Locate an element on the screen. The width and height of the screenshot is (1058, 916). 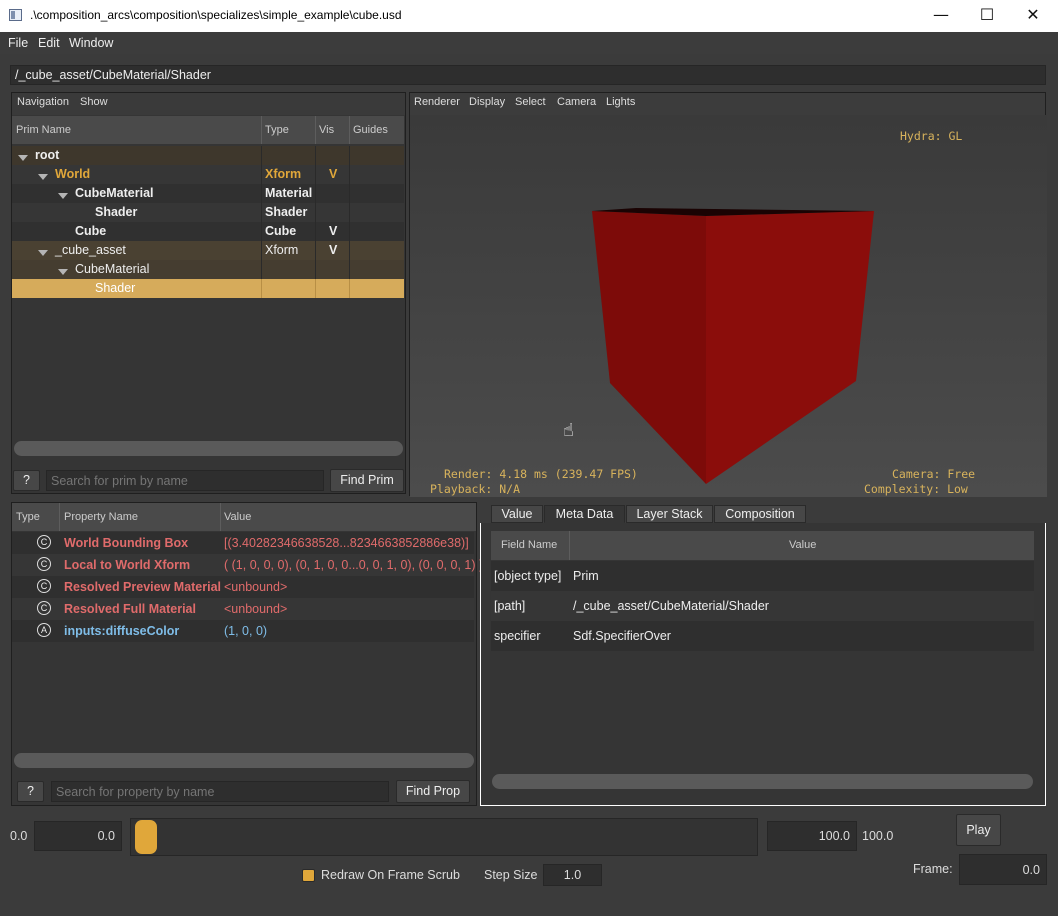
column-value: Value is located at coordinates (237, 517).